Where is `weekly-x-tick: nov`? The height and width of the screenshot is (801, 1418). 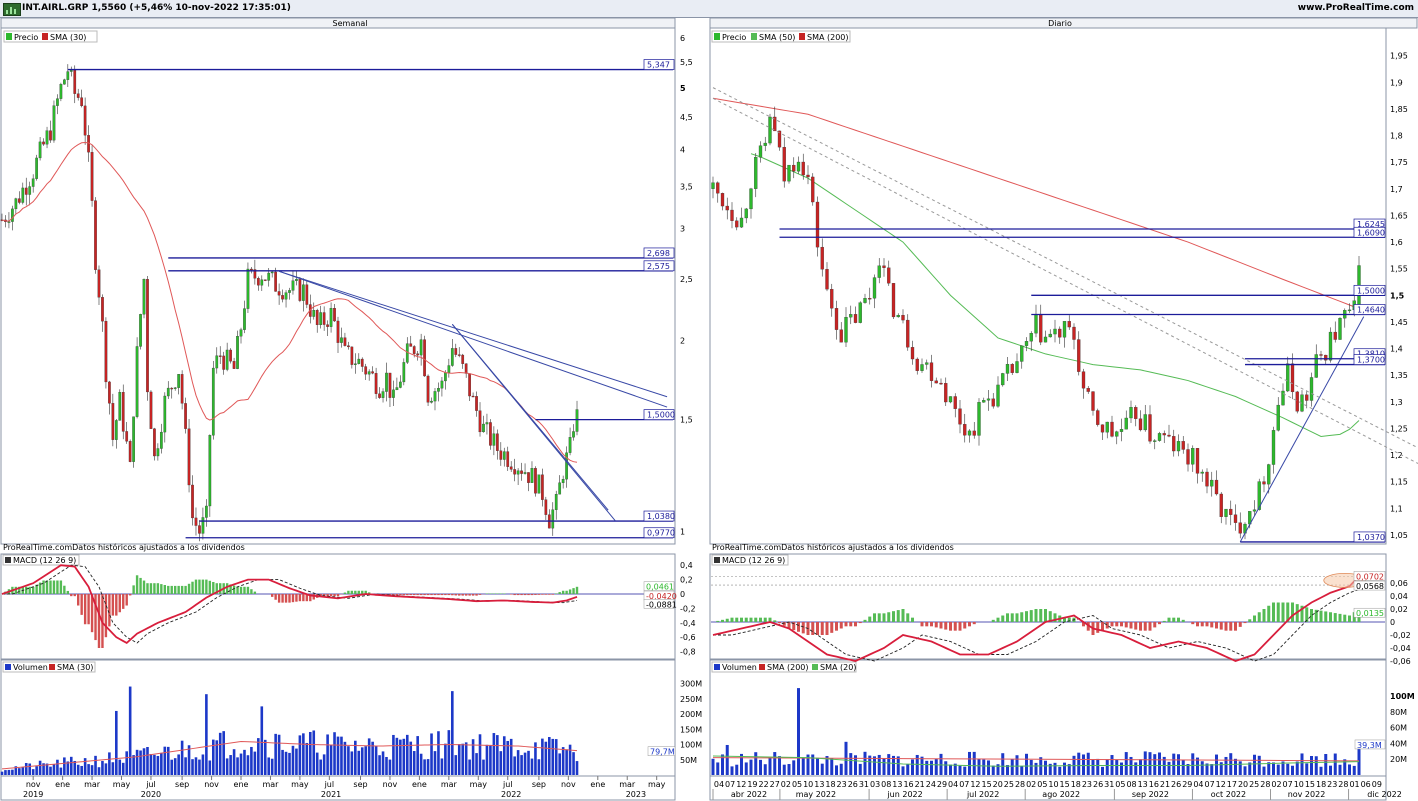
weekly-x-tick: nov is located at coordinates (33, 784).